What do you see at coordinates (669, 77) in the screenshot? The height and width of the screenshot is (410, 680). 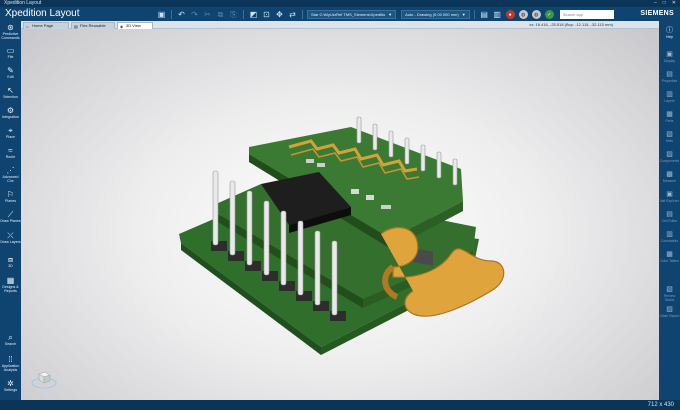 I see `panel-properties: ▤ Properties` at bounding box center [669, 77].